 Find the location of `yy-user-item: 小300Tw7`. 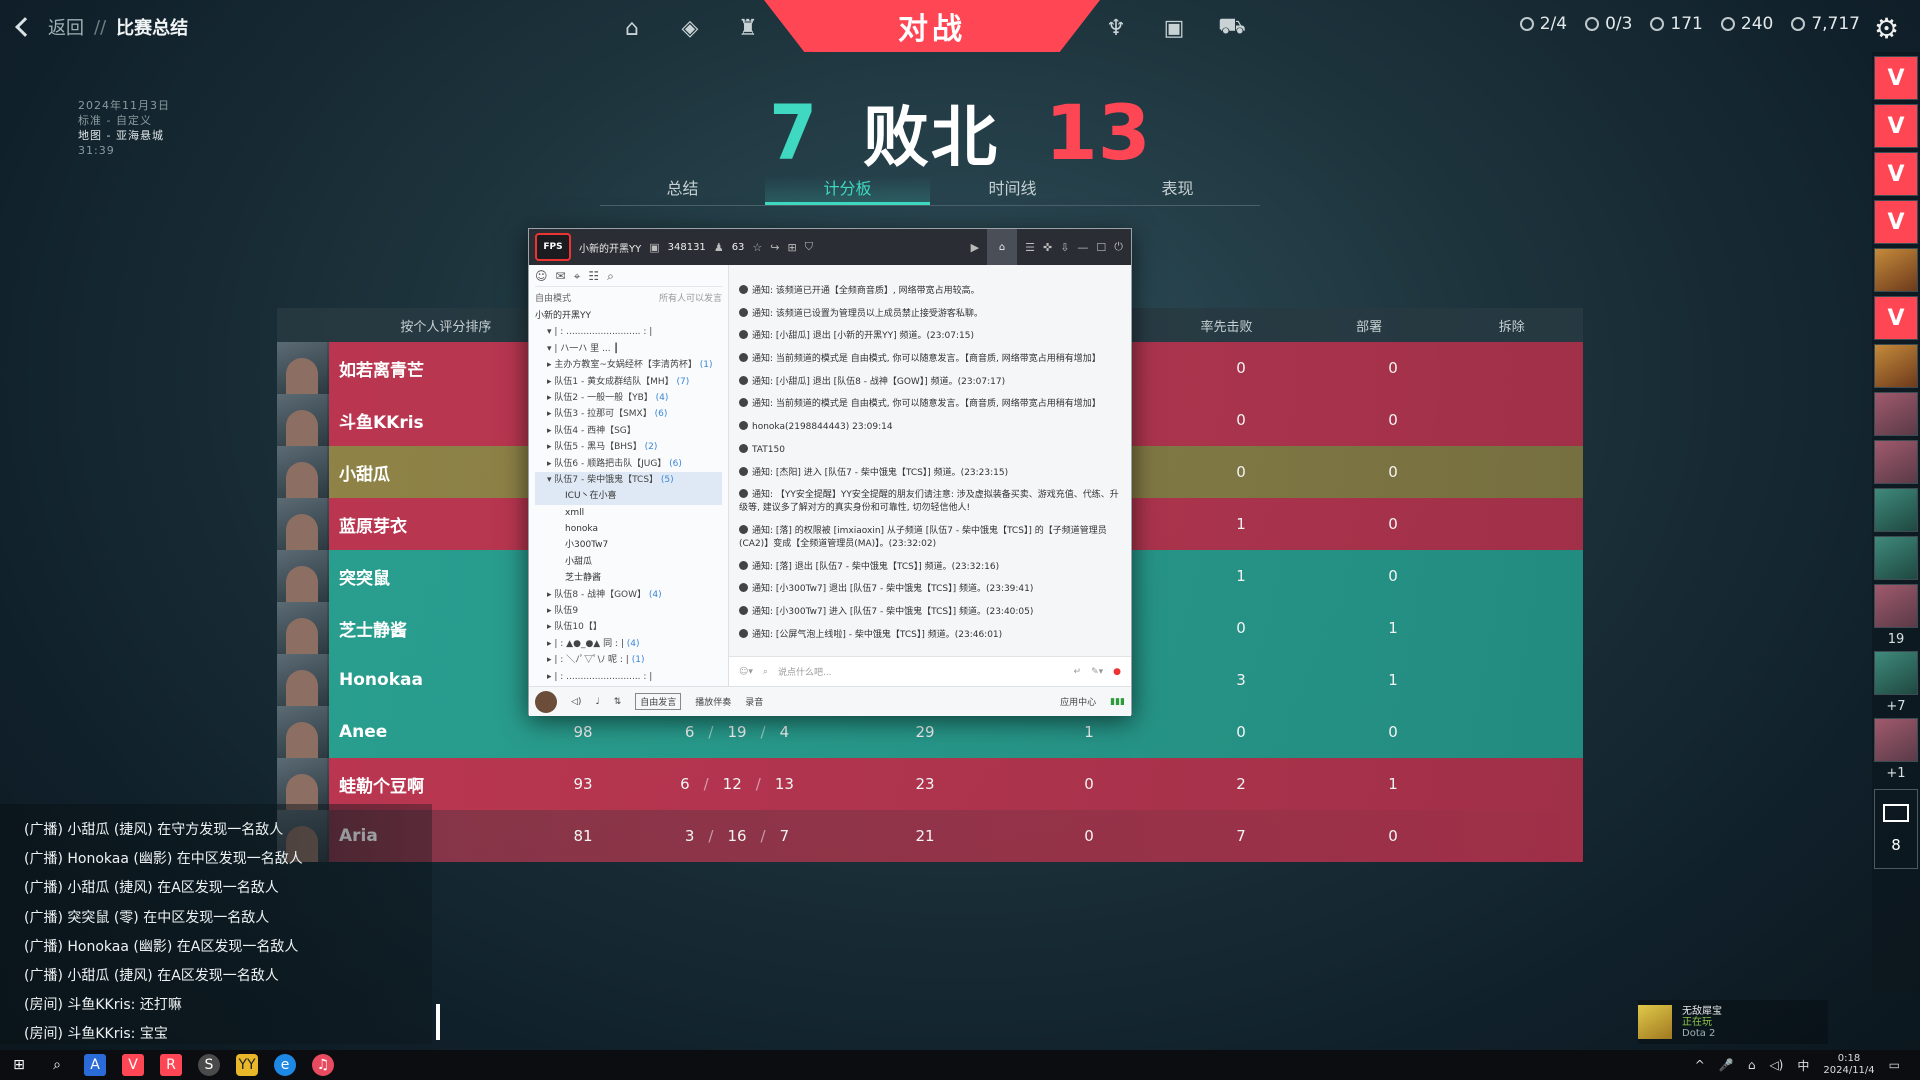

yy-user-item: 小300Tw7 is located at coordinates (628, 545).